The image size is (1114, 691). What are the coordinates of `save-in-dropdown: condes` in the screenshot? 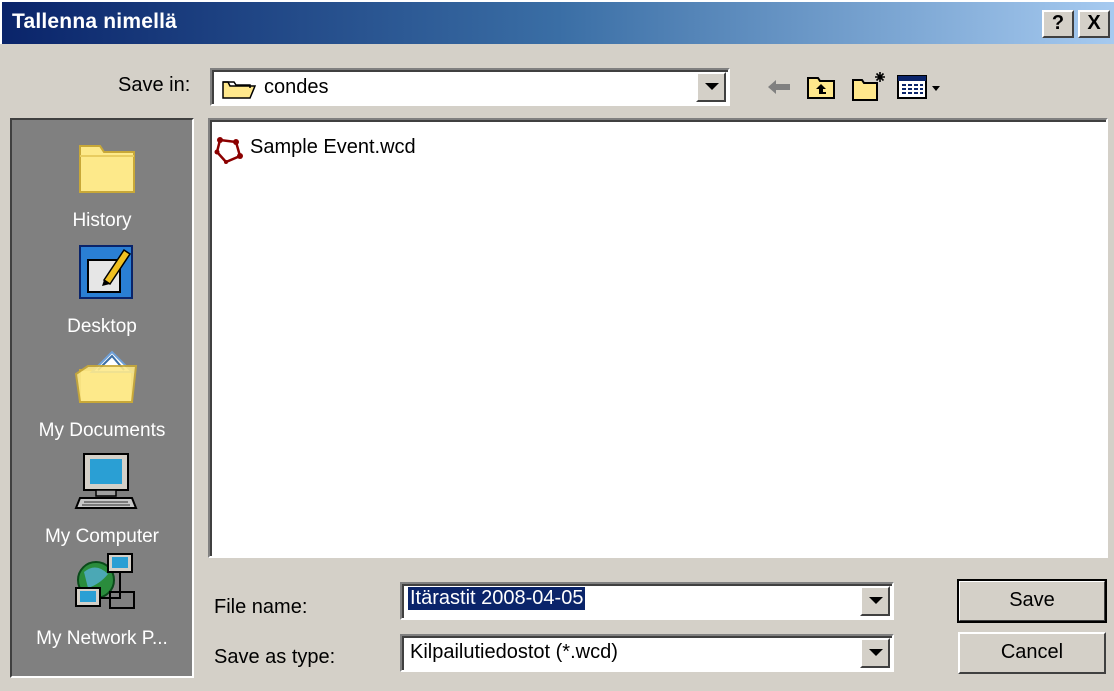 It's located at (470, 87).